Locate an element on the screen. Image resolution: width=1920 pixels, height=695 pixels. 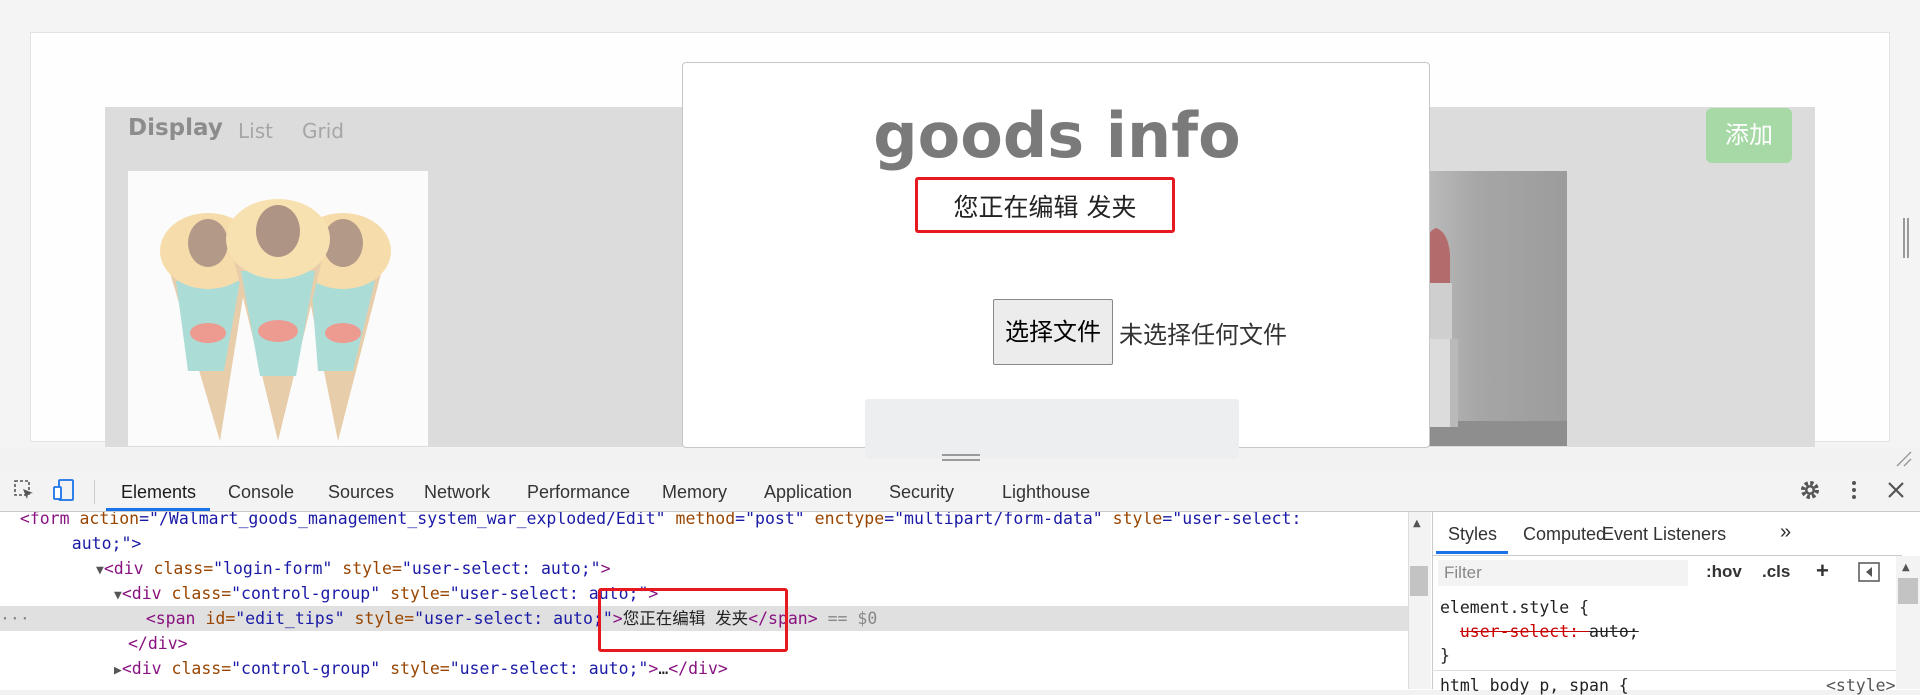
tab-computed: Computed is located at coordinates (1564, 534).